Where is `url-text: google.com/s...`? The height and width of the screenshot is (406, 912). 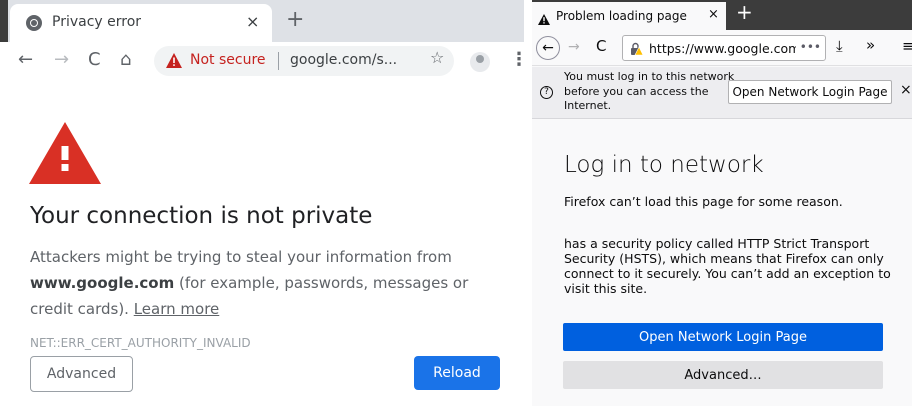
url-text: google.com/s... is located at coordinates (343, 60).